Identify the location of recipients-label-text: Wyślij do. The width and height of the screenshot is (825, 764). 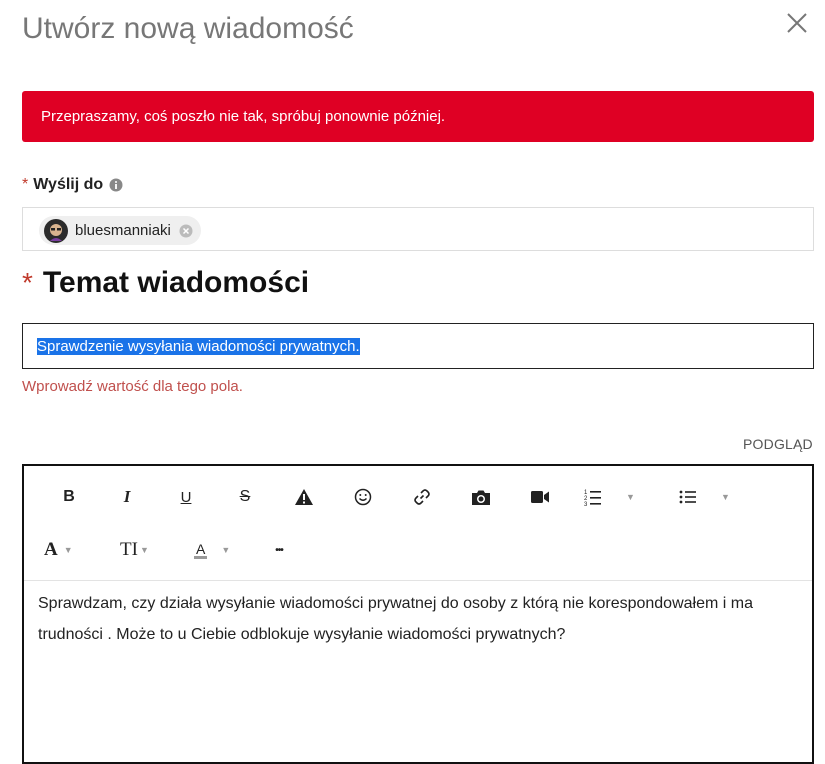
(68, 184).